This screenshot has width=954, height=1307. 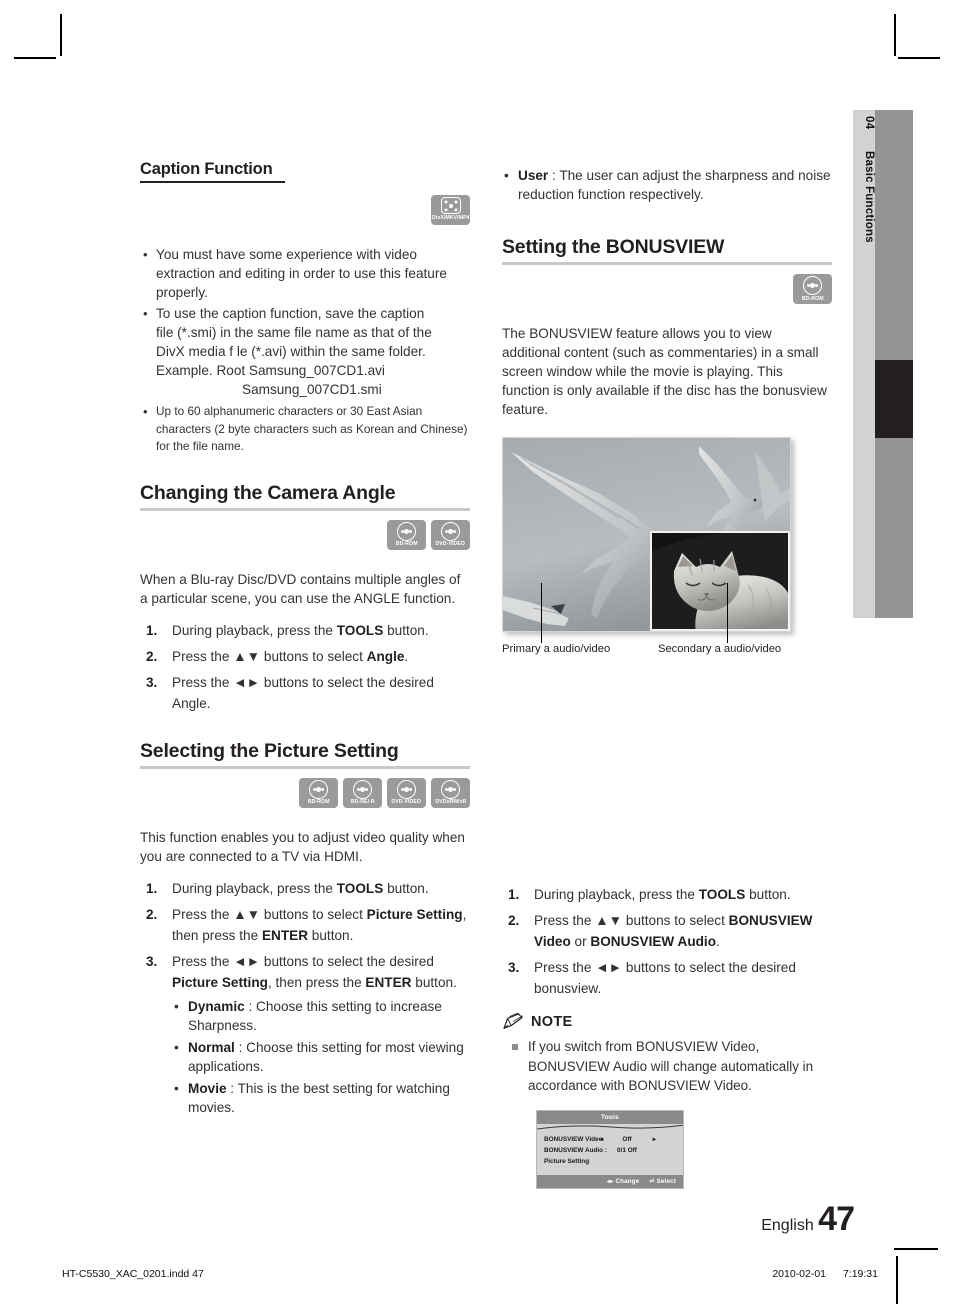 I want to click on disc-icon-row-picture-setting: BD-ROM BD-RE/-R DVD-VIDEO DVD±RW/±R, so click(x=305, y=792).